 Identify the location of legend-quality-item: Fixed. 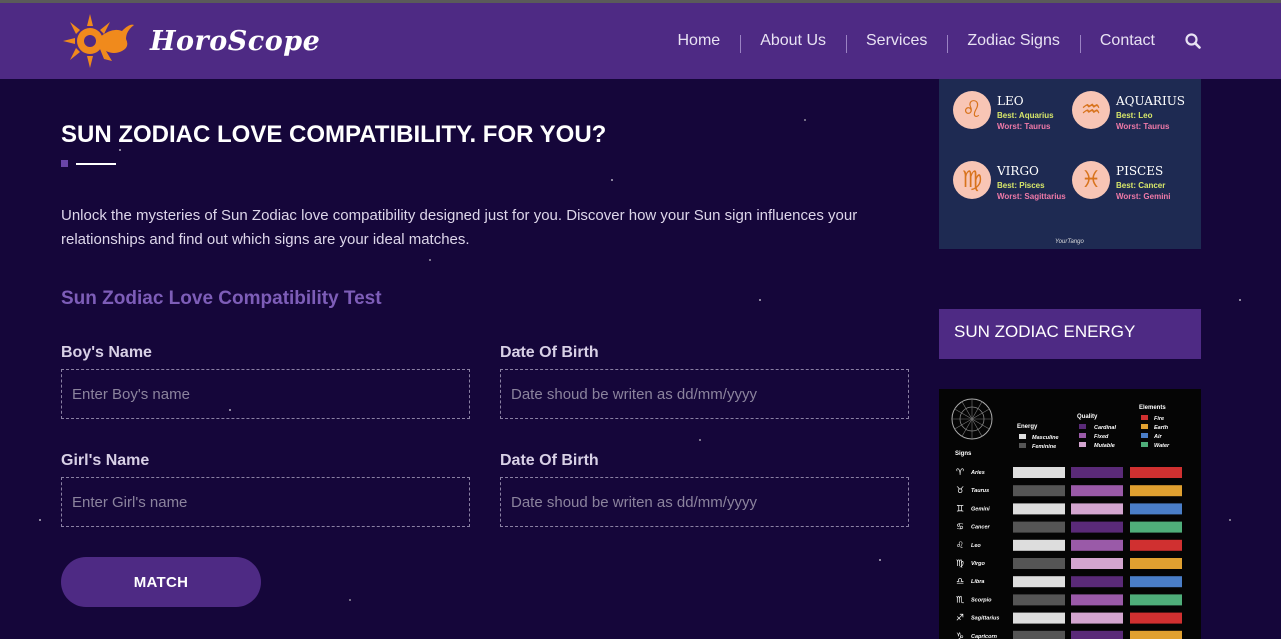
(1101, 437).